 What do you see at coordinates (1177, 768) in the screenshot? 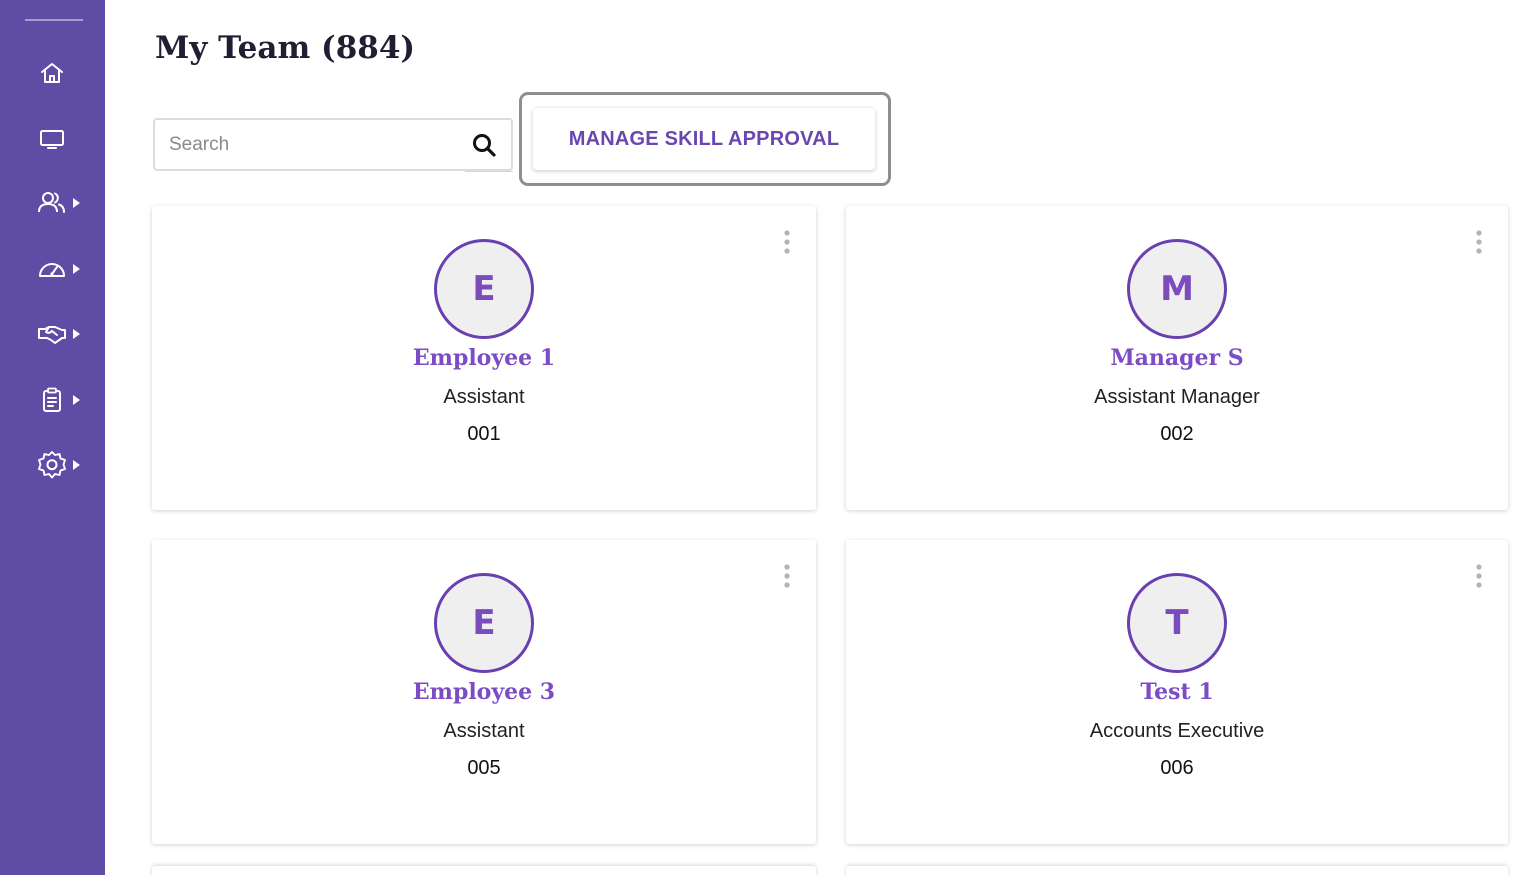
I see `member-code: 006` at bounding box center [1177, 768].